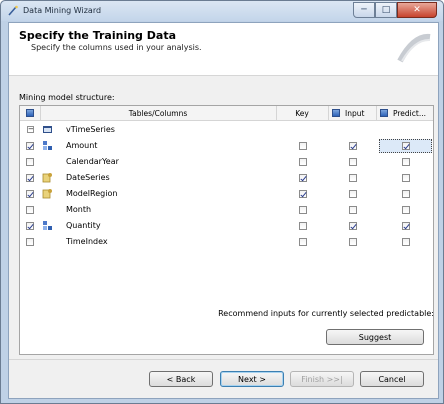 The image size is (444, 404). What do you see at coordinates (226, 129) in the screenshot?
I see `table-row-vtimeseries: − vTimeSeries` at bounding box center [226, 129].